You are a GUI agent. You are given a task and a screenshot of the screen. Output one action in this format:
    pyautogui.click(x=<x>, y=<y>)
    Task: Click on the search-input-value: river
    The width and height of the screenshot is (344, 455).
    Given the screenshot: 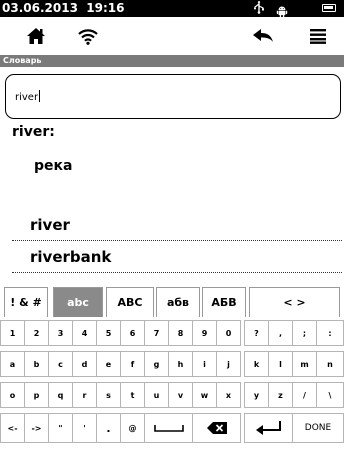 What is the action you would take?
    pyautogui.click(x=27, y=97)
    